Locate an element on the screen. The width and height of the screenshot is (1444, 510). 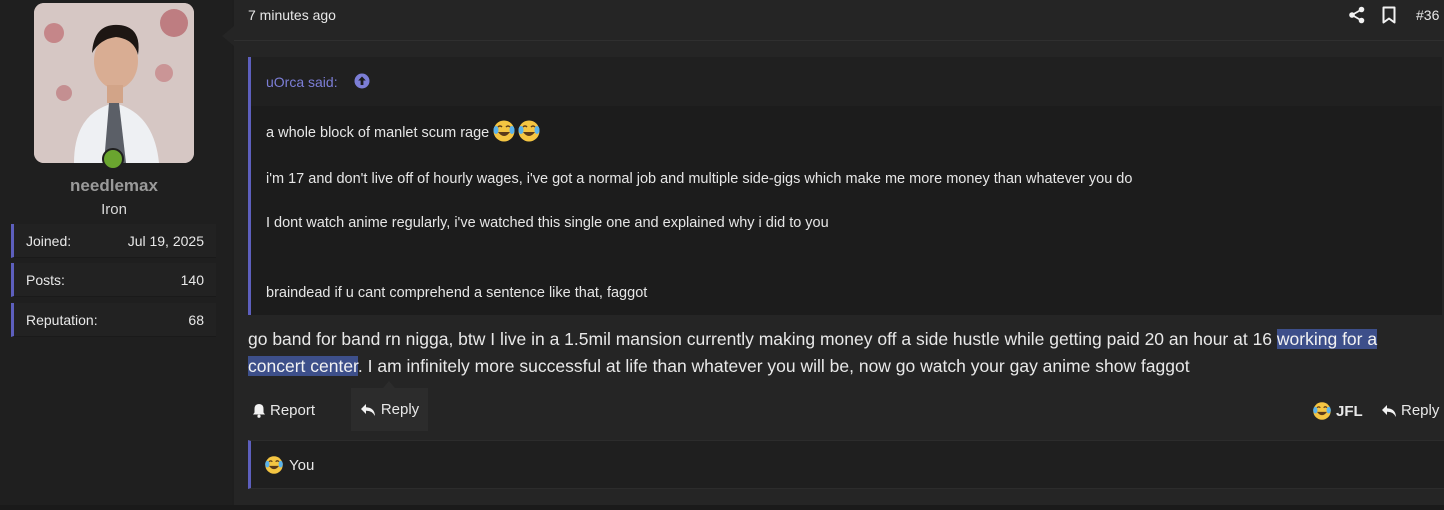
report-label: Report is located at coordinates (293, 410).